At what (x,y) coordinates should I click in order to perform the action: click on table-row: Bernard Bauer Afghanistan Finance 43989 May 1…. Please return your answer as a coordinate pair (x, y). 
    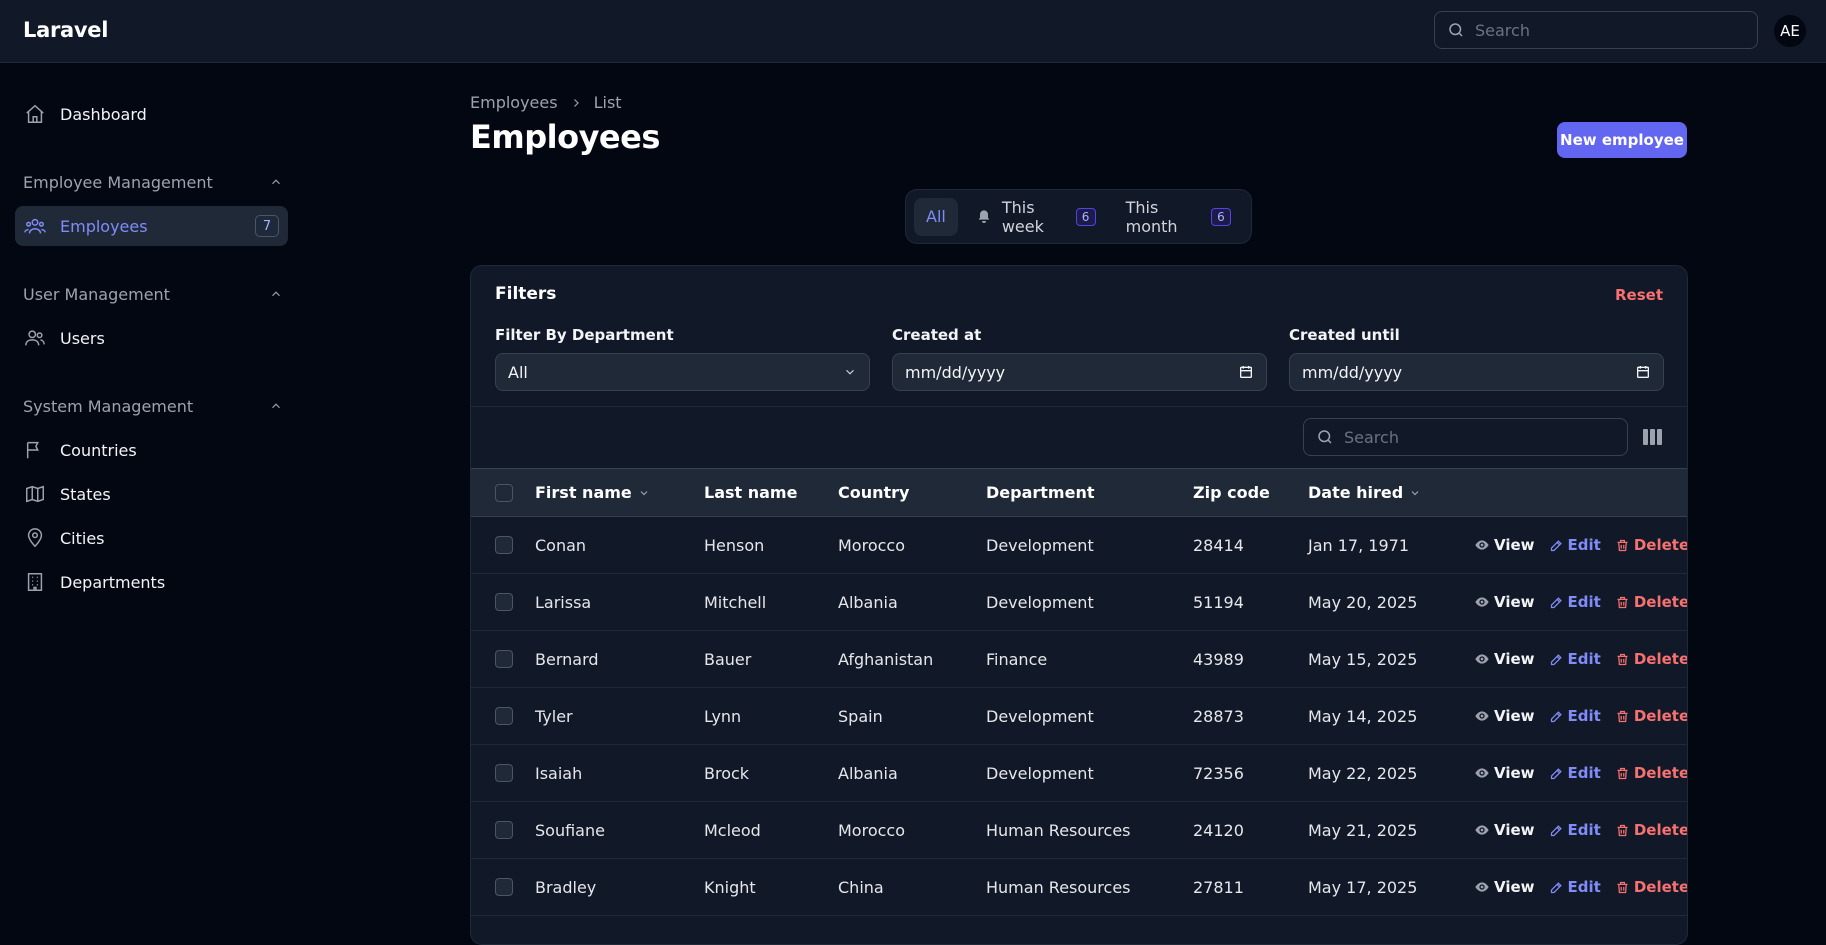
    Looking at the image, I should click on (1079, 659).